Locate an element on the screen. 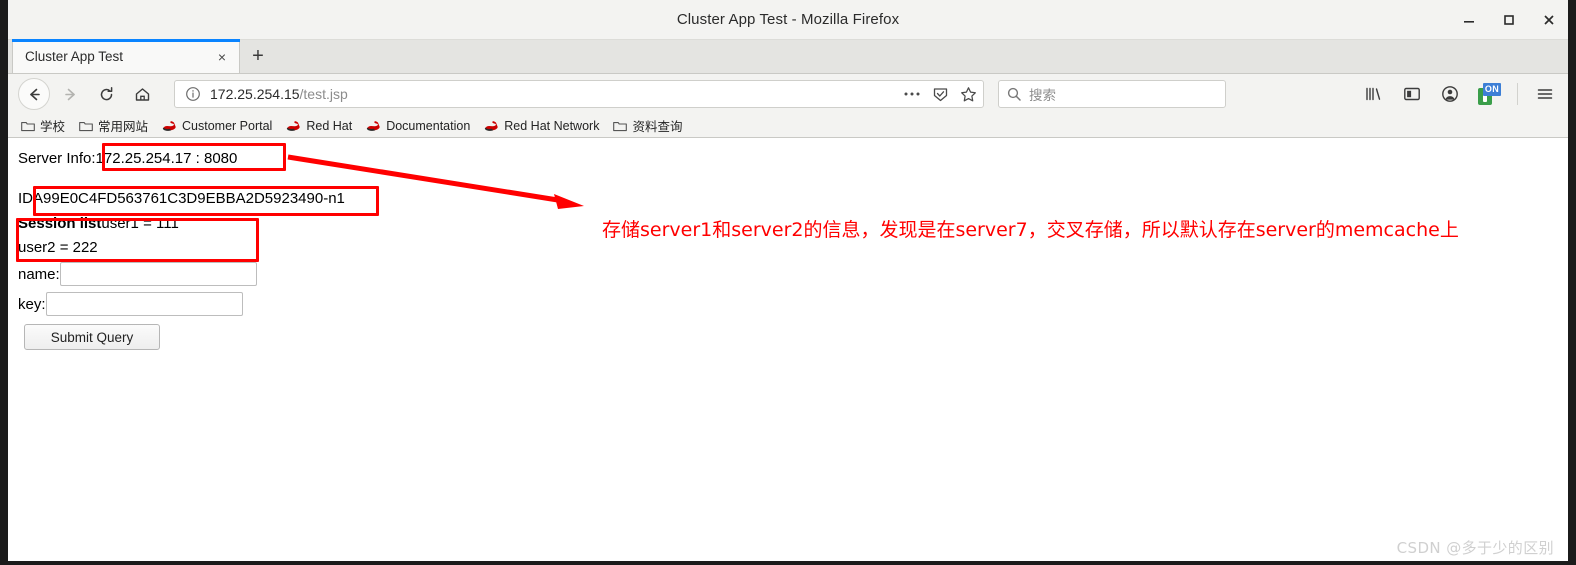 The image size is (1576, 565). site-info-icon is located at coordinates (193, 94).